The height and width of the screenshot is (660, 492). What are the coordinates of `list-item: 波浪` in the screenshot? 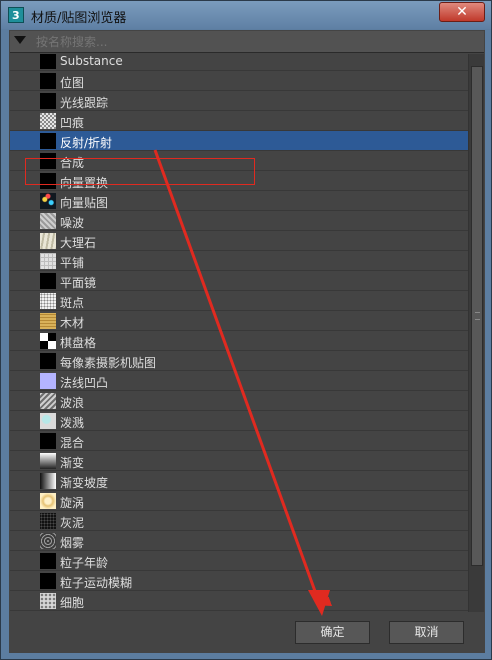 It's located at (239, 401).